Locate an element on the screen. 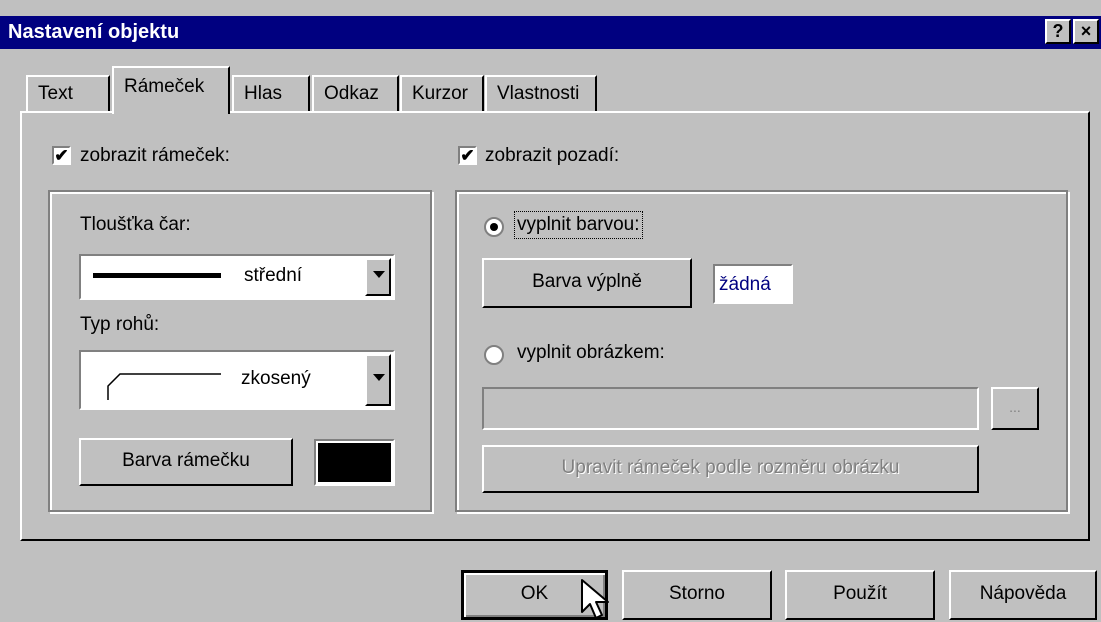  help-button: ? is located at coordinates (1058, 31).